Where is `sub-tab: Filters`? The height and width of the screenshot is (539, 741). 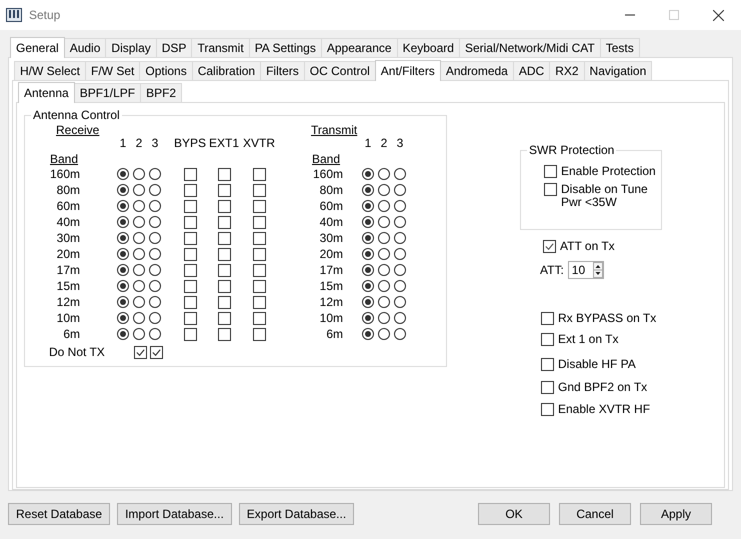
sub-tab: Filters is located at coordinates (282, 70).